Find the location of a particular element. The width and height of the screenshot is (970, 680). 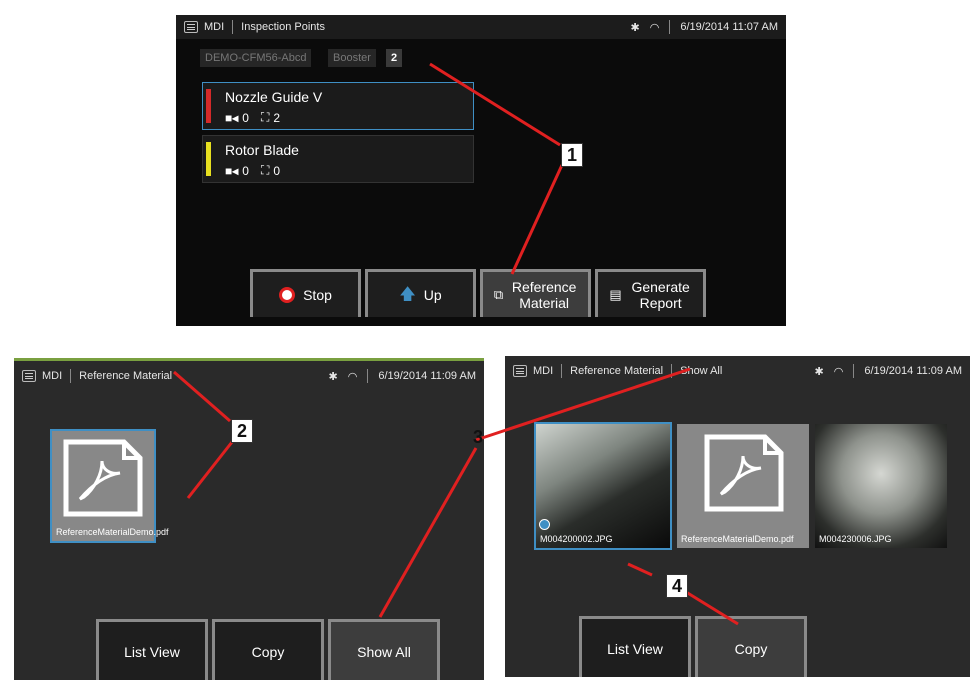

softkey-bar: List View Copy Show All is located at coordinates (268, 649).